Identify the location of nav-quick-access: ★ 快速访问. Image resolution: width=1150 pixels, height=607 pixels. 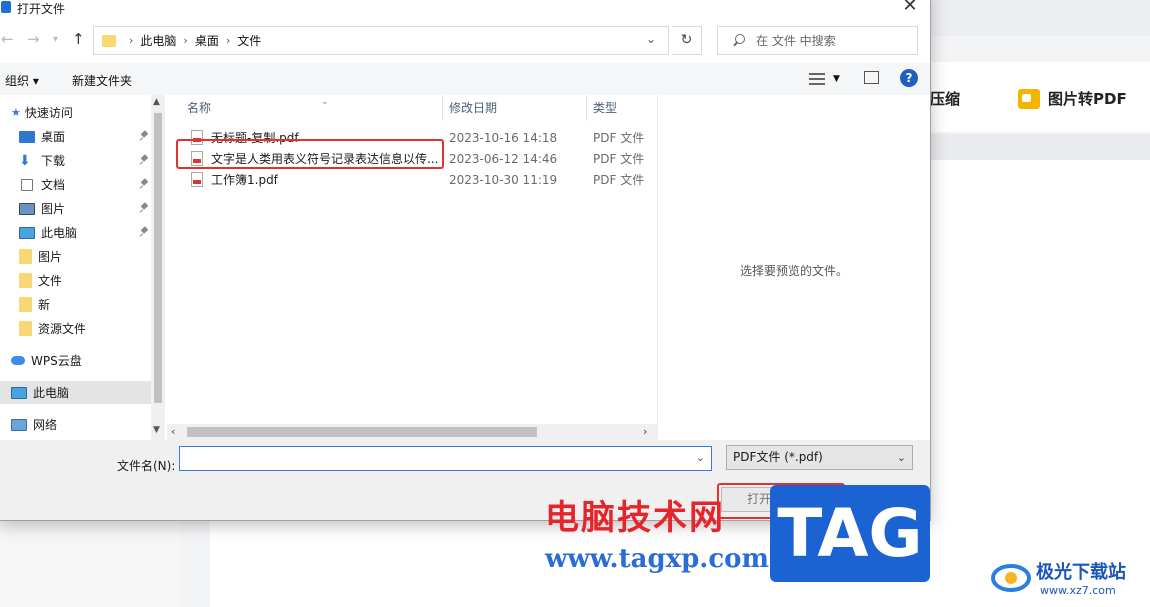
(75, 112).